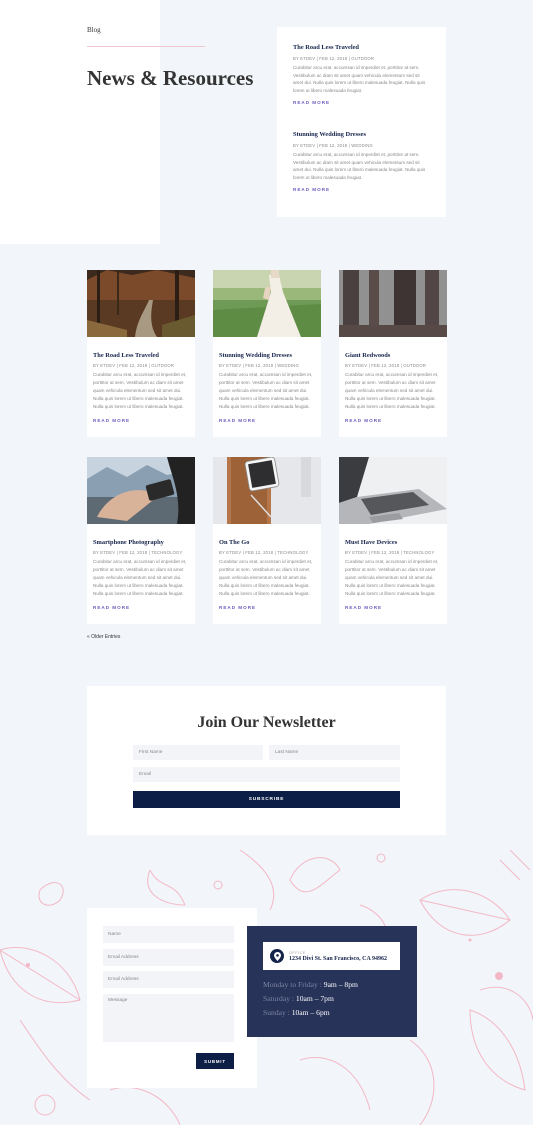 This screenshot has width=533, height=1125. I want to click on breadcrumb-divider, so click(146, 46).